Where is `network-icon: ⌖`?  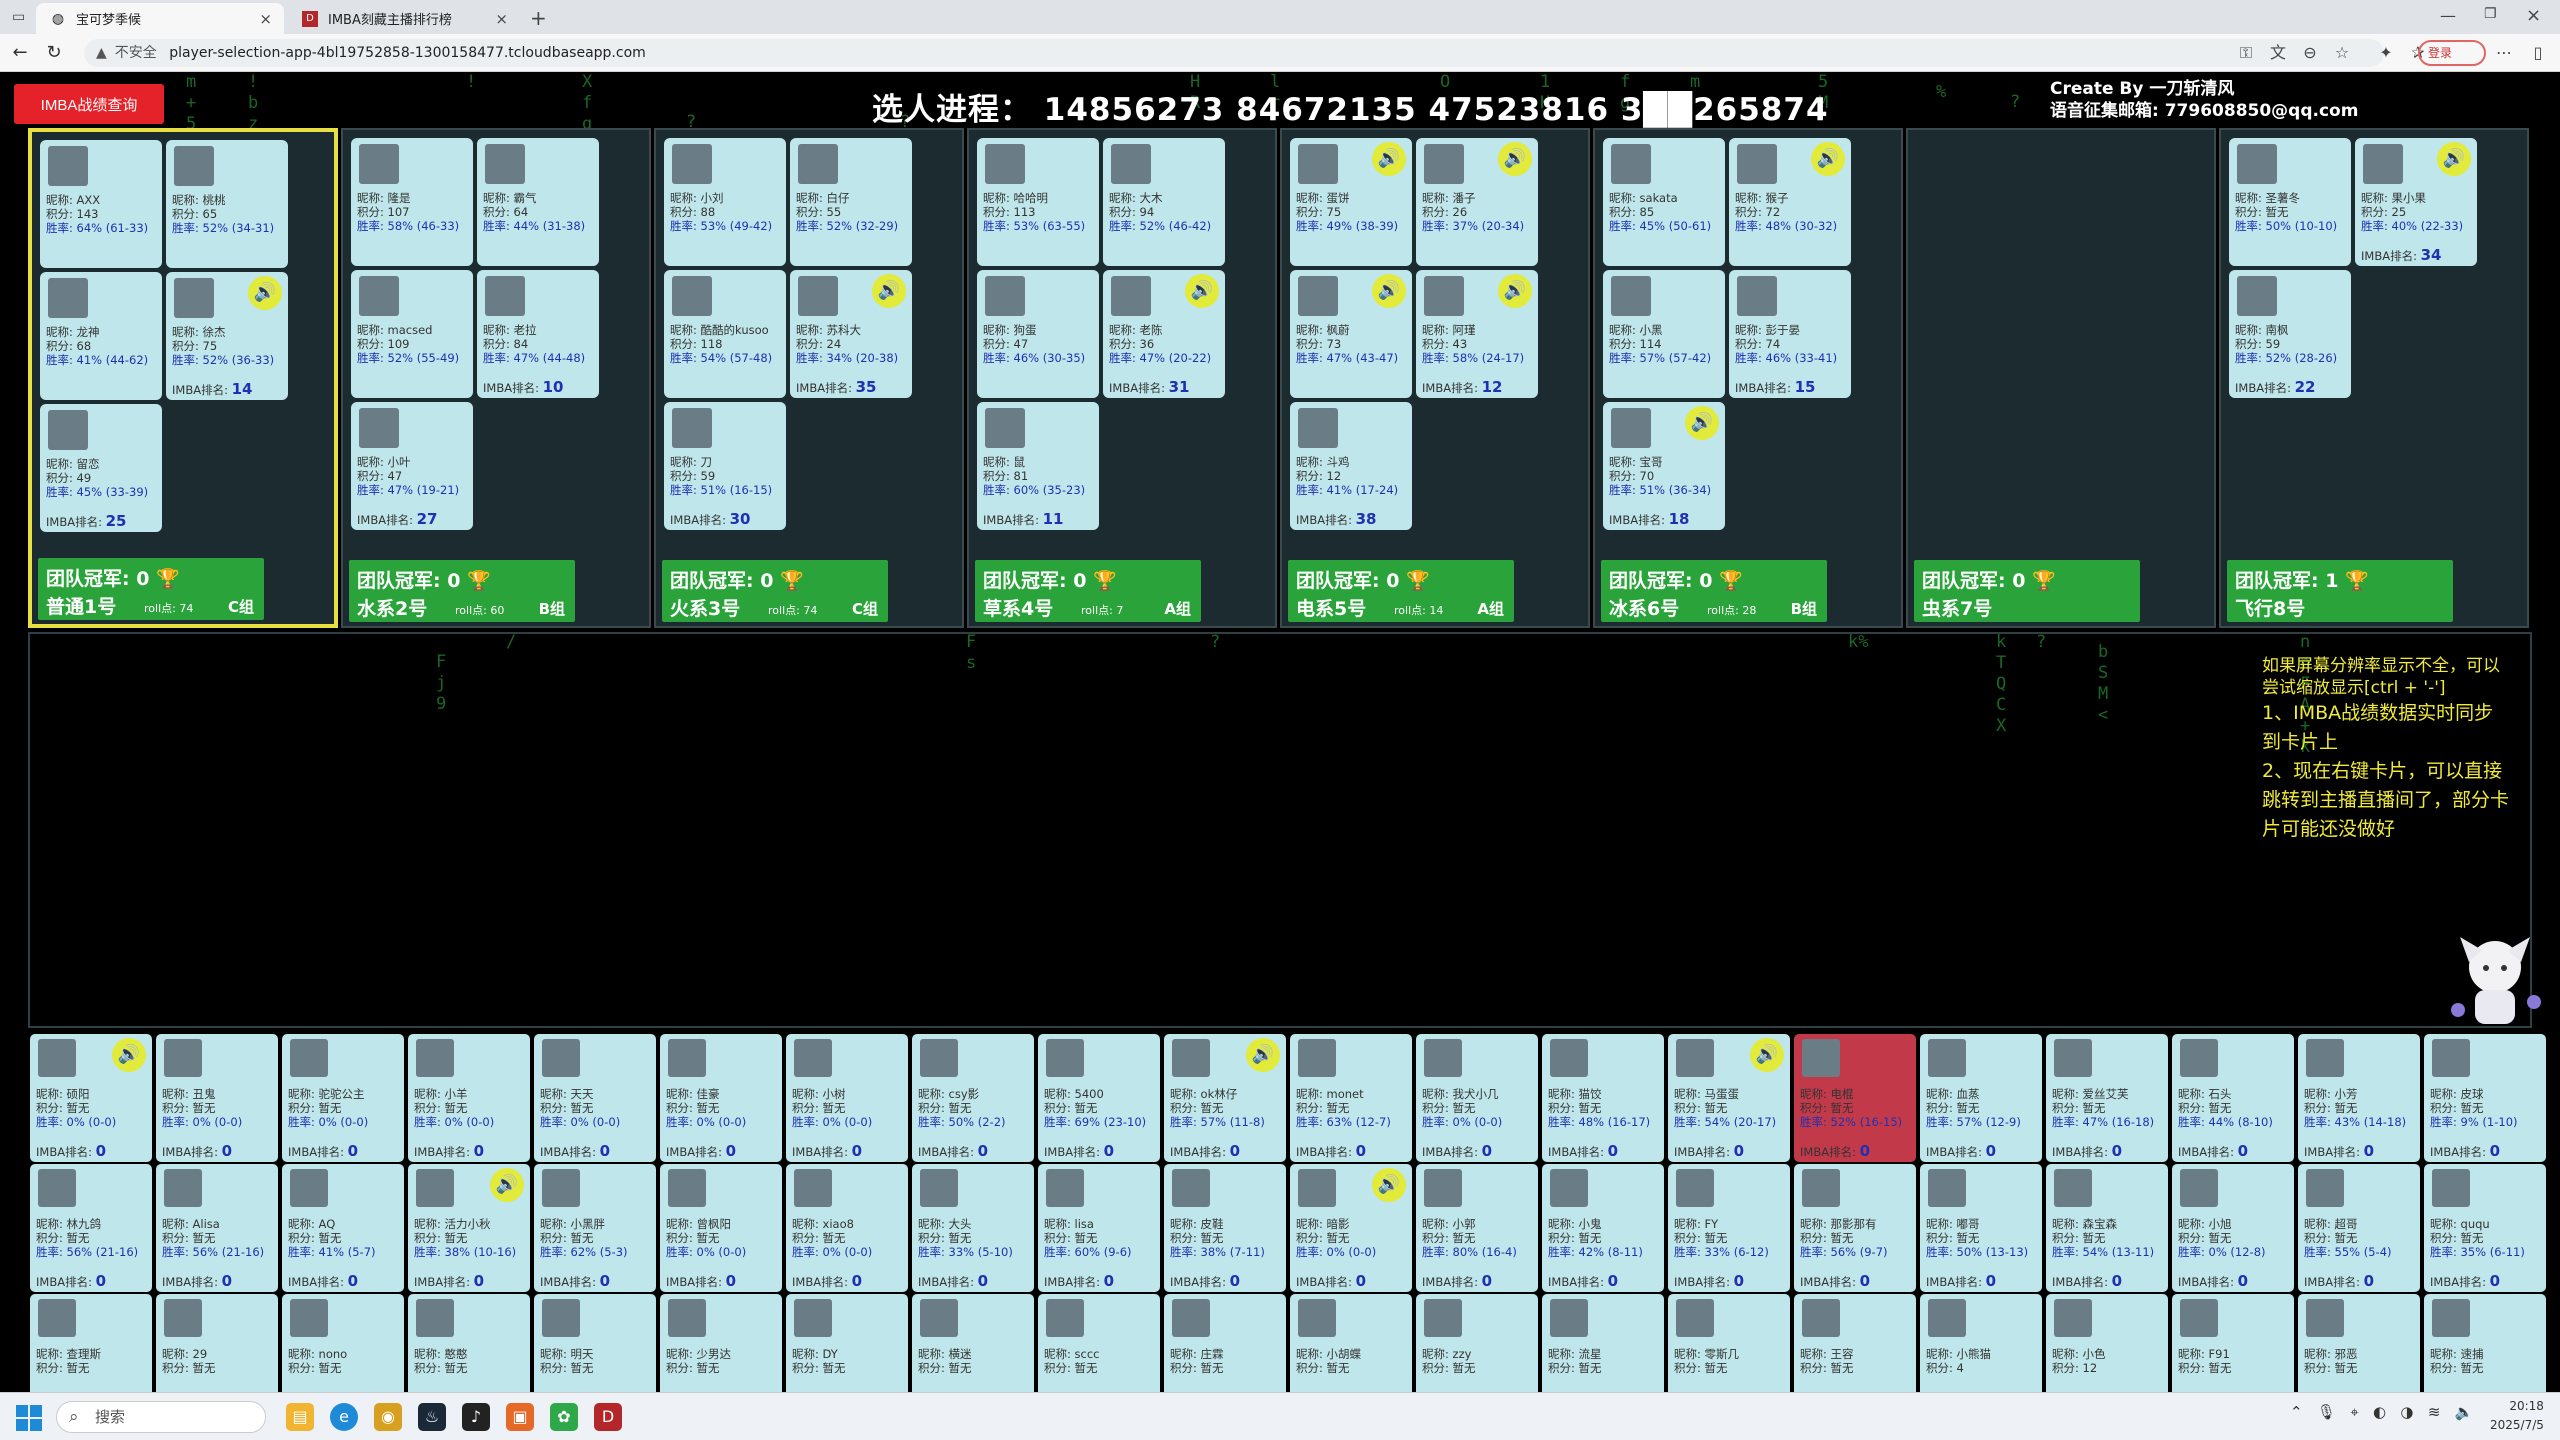
network-icon: ⌖ is located at coordinates (2354, 1412).